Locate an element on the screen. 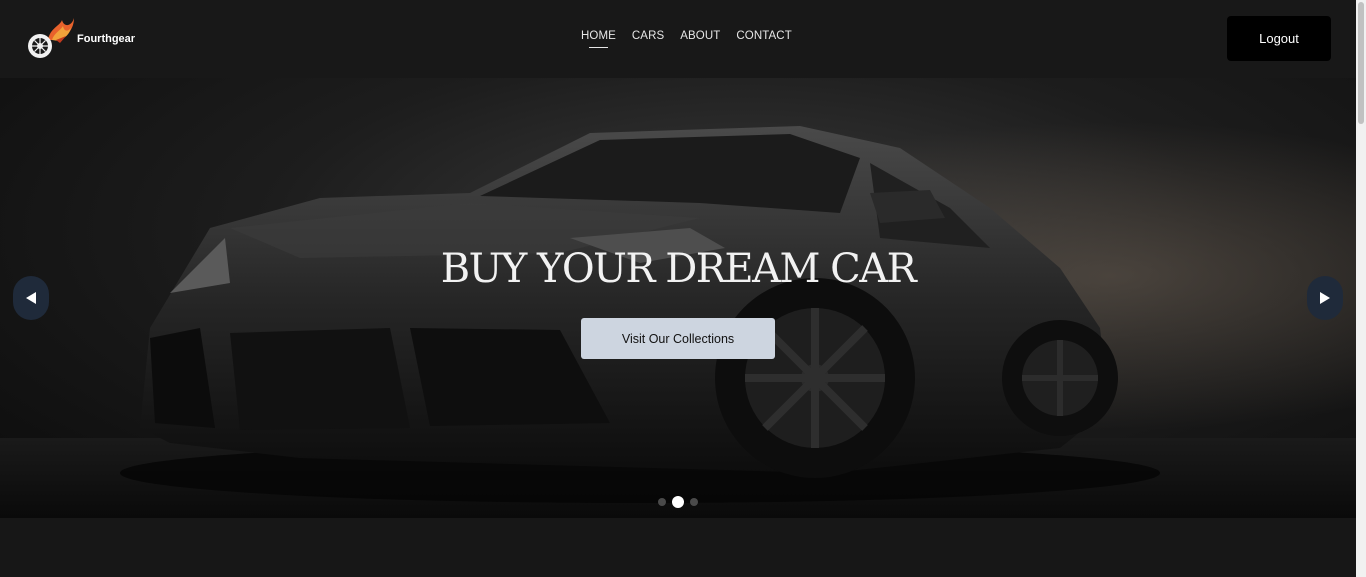  nav-item-cars: CARS is located at coordinates (648, 38).